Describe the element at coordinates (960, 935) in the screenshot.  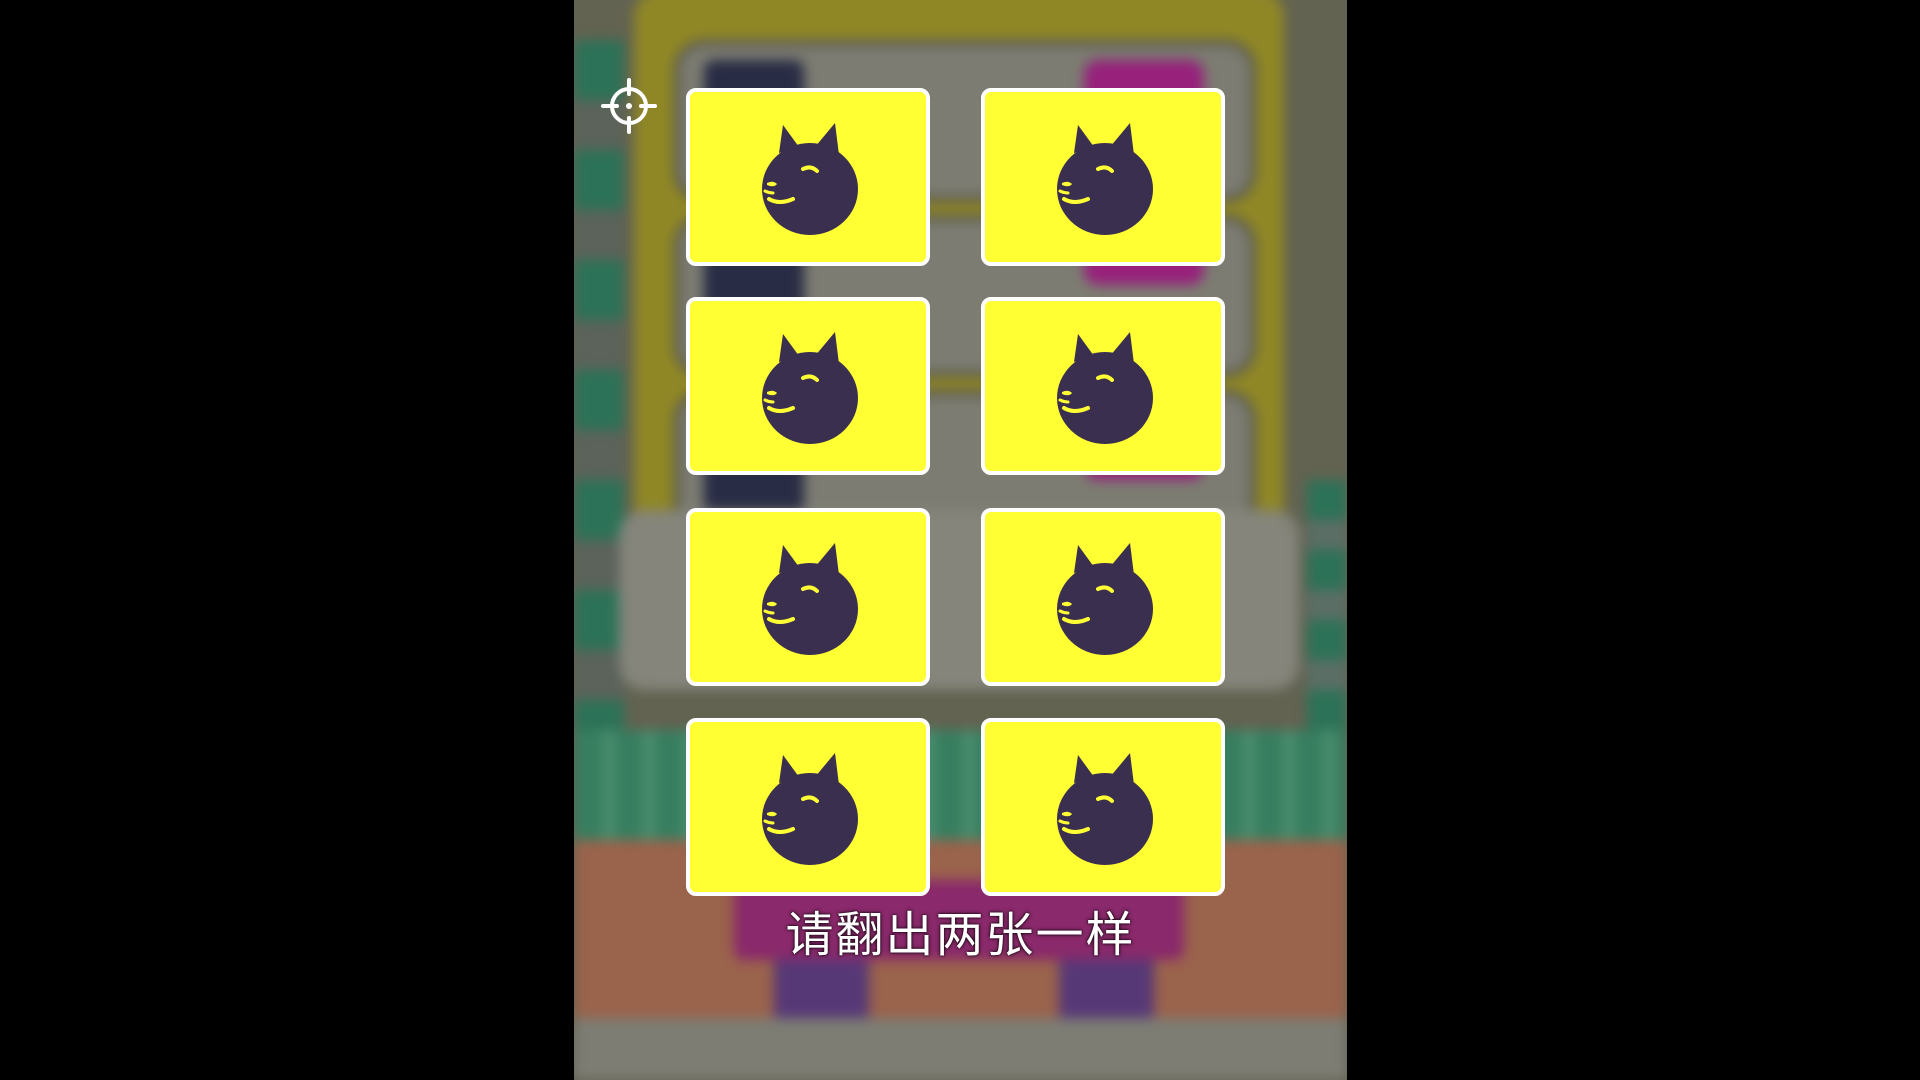
I see `hint-text: 请翻出两张一样` at that location.